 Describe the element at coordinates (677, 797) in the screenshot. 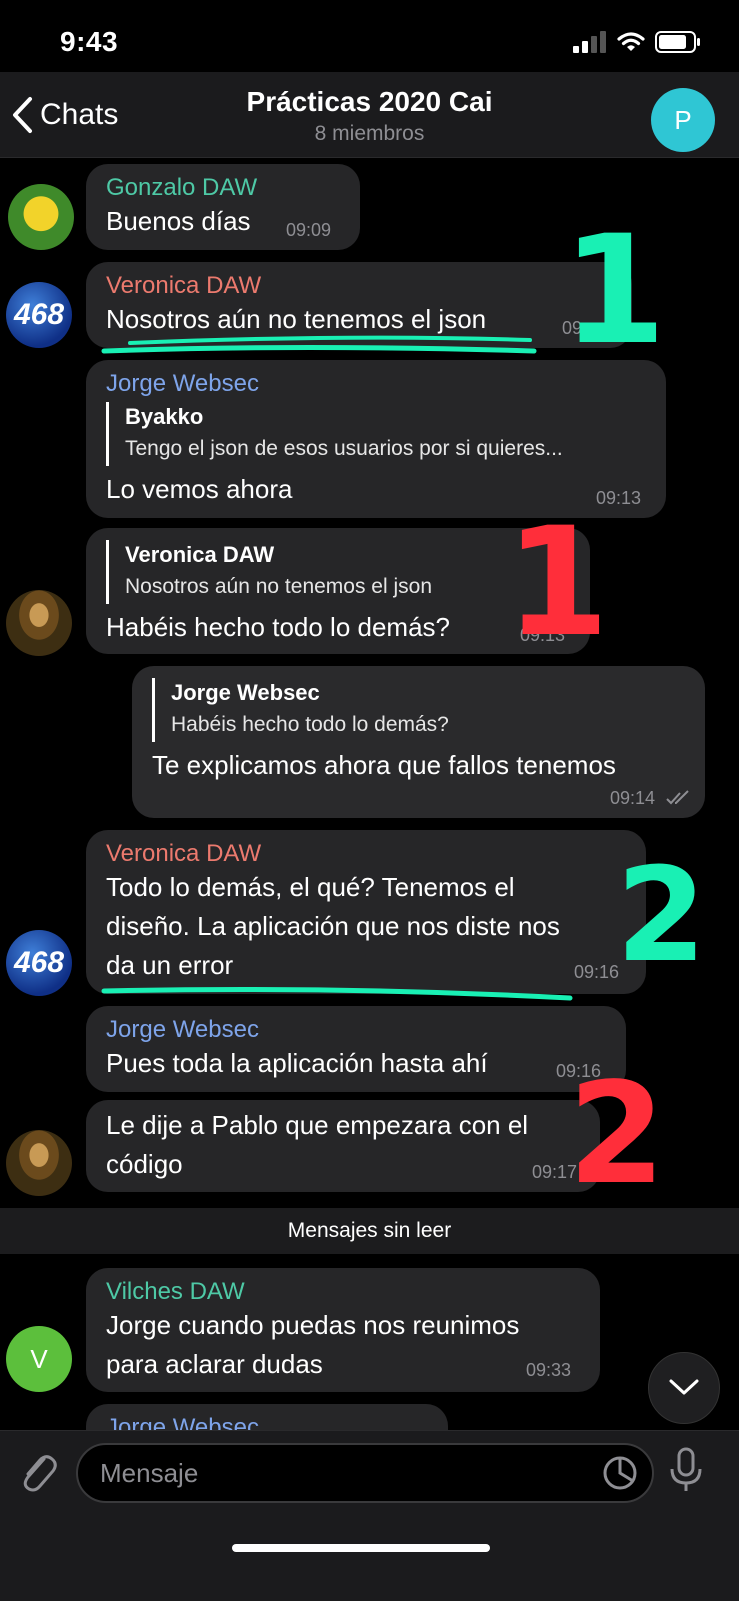

I see `double-check-icon` at that location.